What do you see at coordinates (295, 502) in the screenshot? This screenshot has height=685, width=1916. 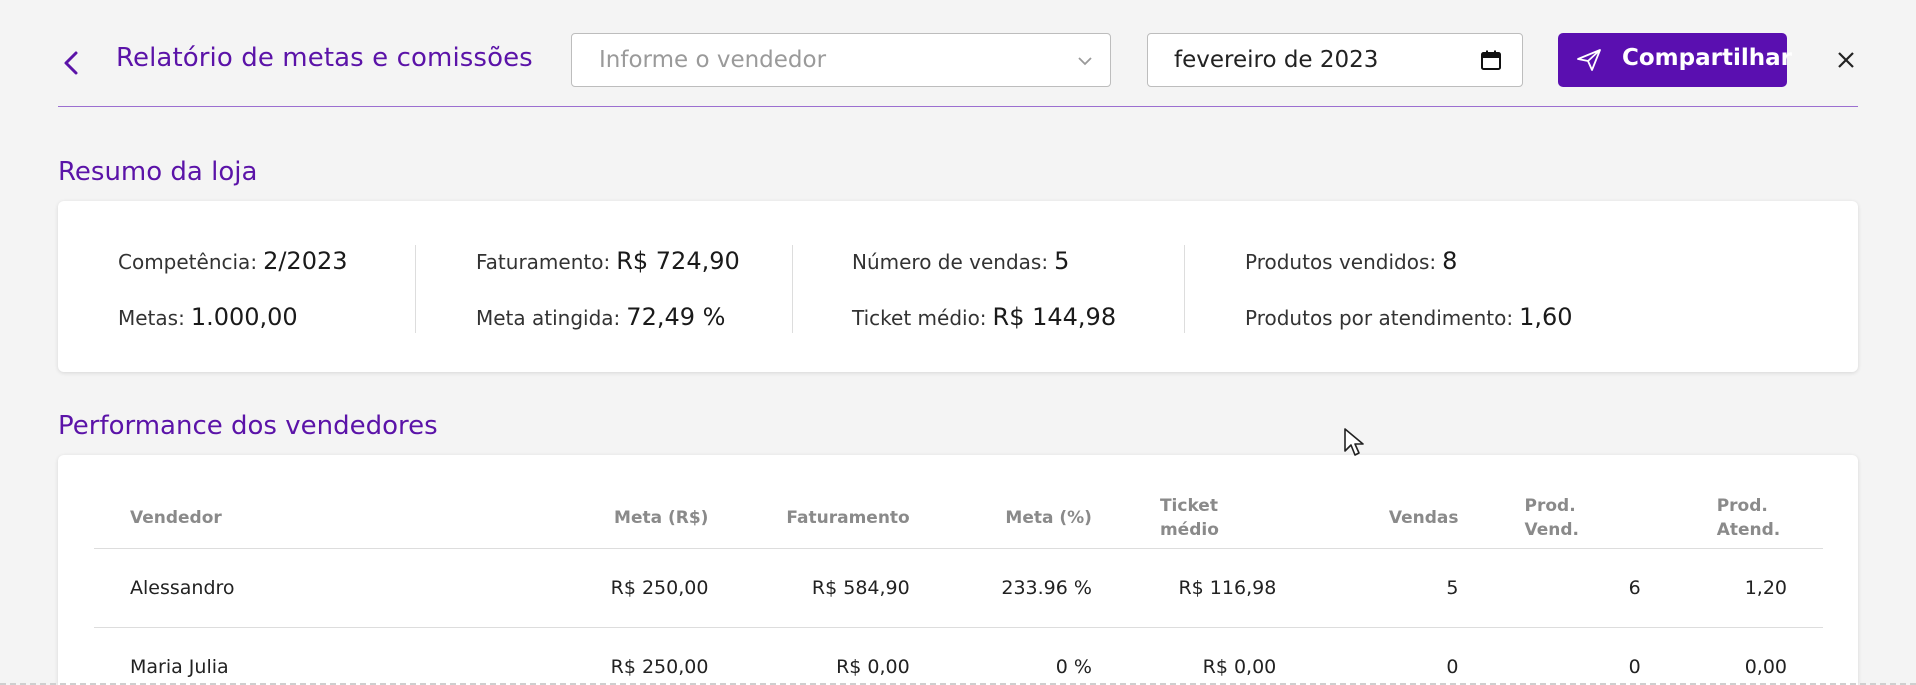 I see `column-header: Vendedor` at bounding box center [295, 502].